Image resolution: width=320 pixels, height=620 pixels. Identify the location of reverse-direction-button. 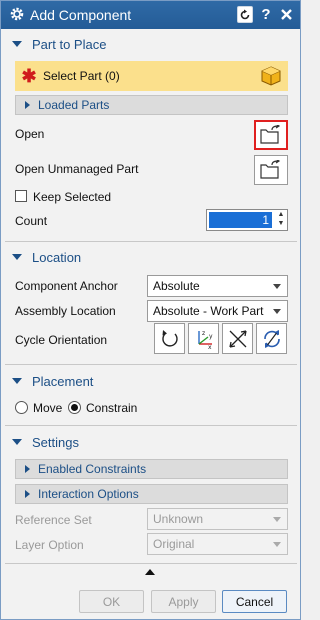
(237, 338).